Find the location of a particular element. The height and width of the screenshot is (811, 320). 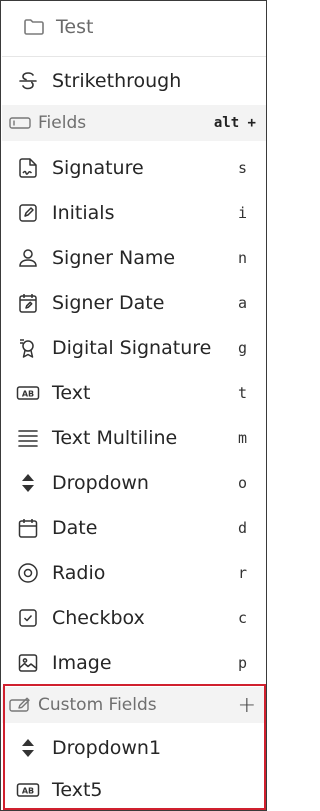

field-label: Signer Date is located at coordinates (108, 303).